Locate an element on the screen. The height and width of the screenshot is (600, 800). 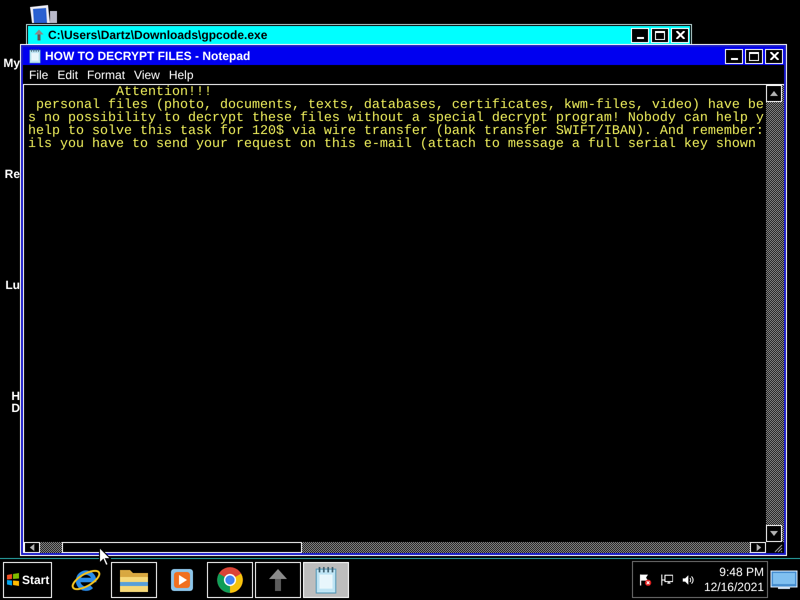
scrollbar-thumb is located at coordinates (182, 547).